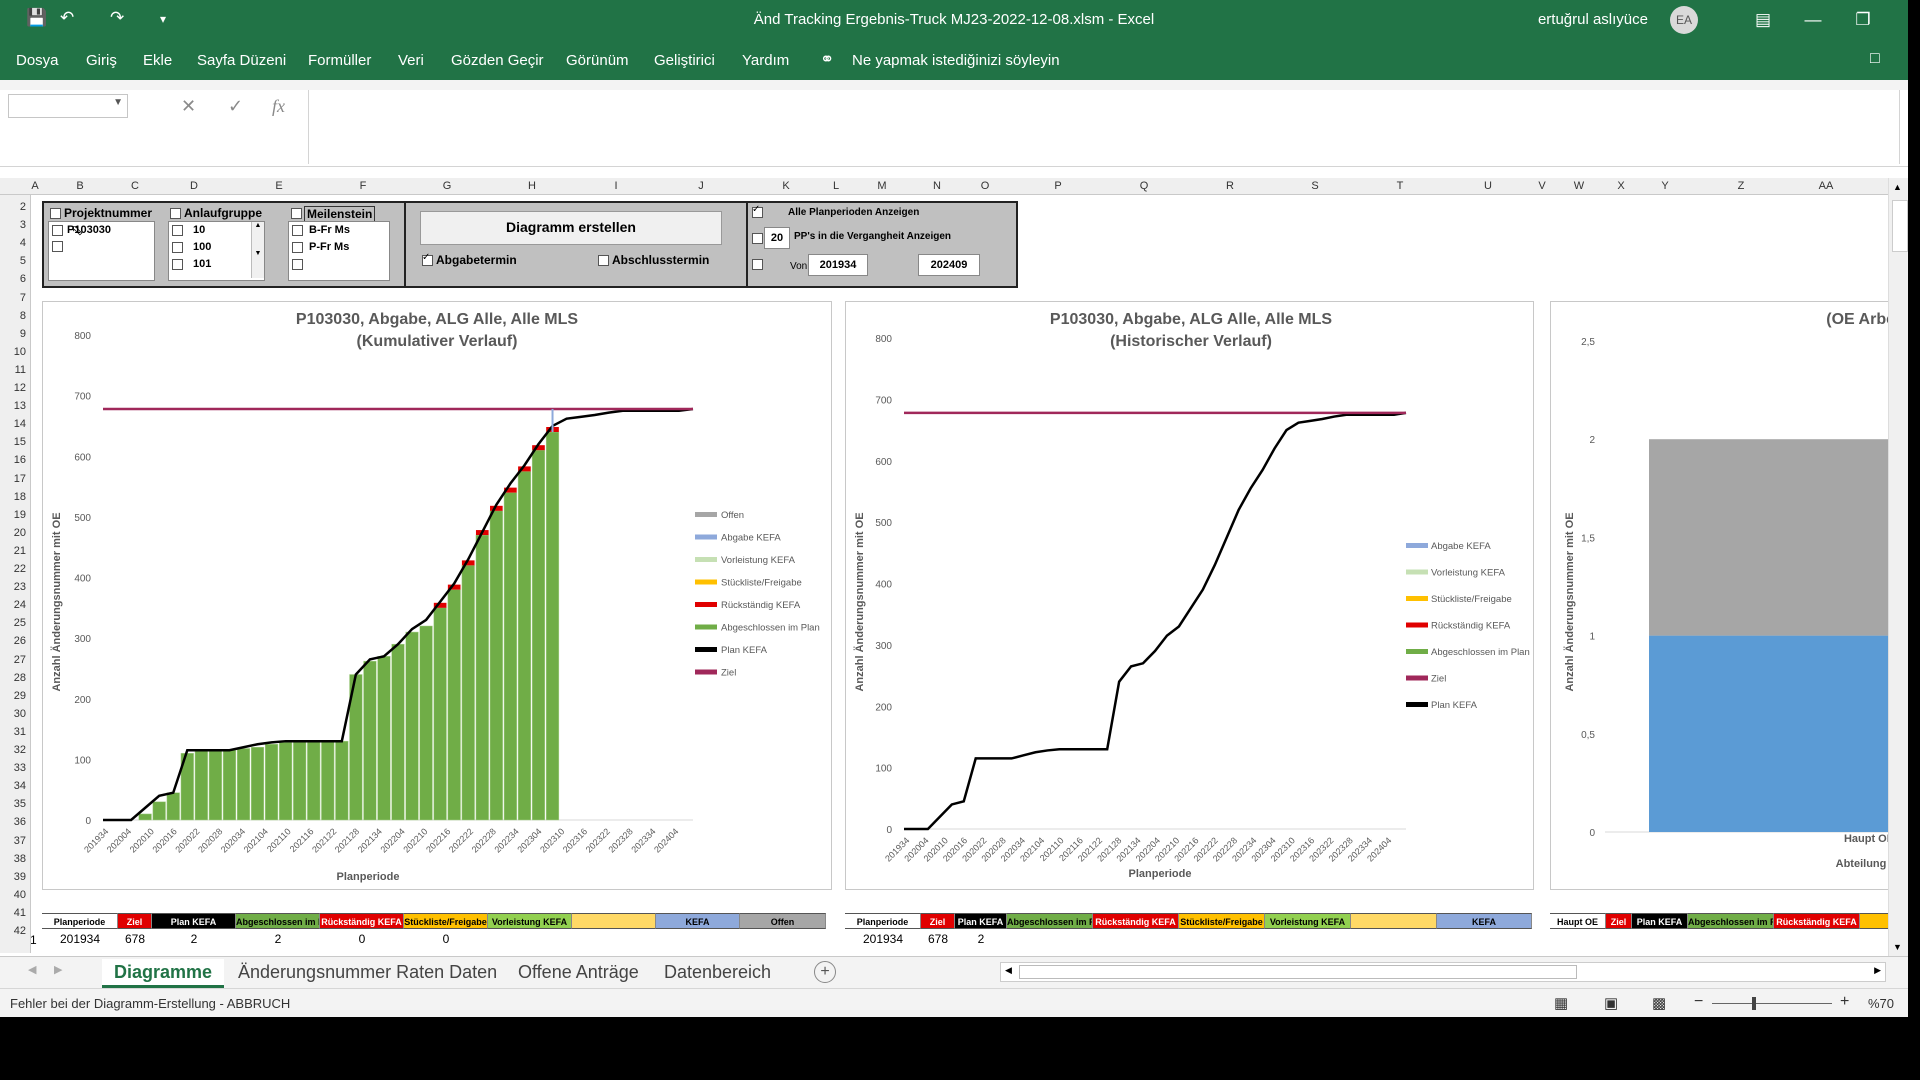  Describe the element at coordinates (1897, 947) in the screenshot. I see `scroll-down-icon: ▼` at that location.